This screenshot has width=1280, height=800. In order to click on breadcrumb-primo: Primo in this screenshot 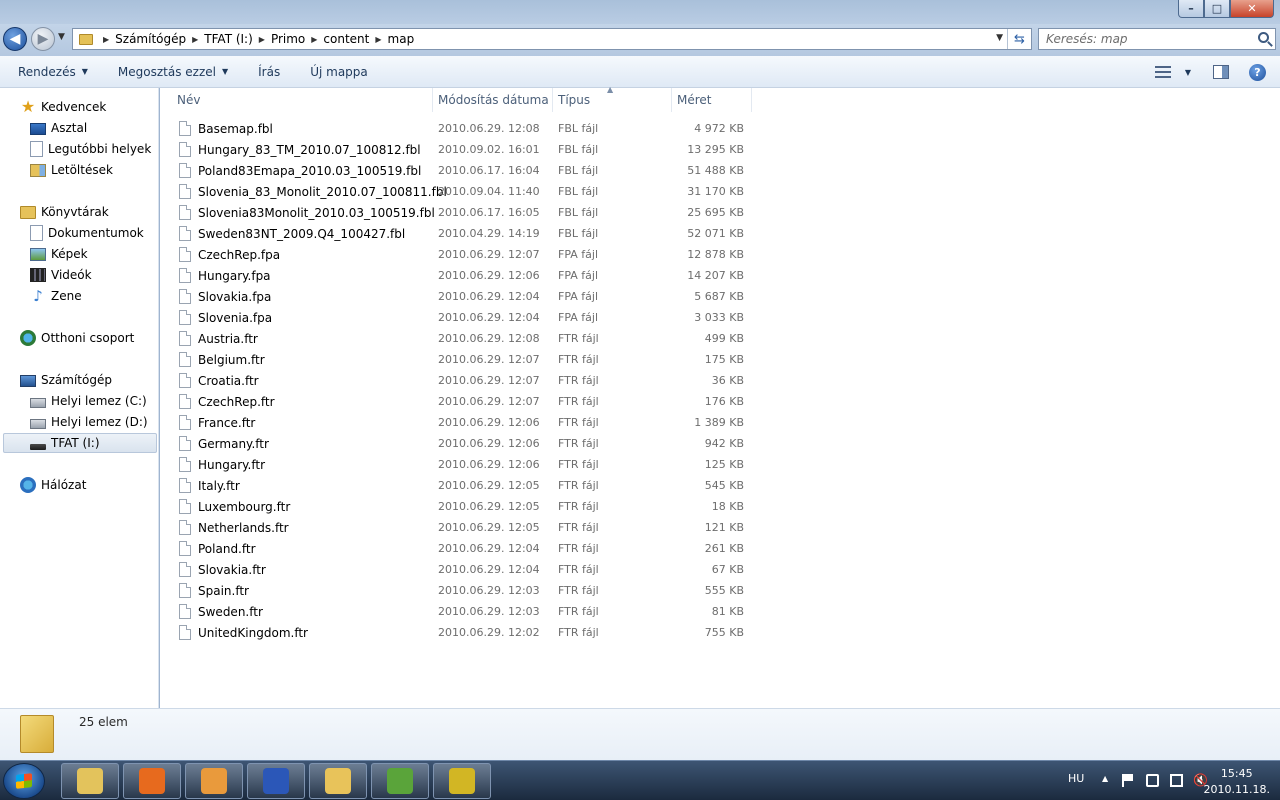, I will do `click(288, 39)`.